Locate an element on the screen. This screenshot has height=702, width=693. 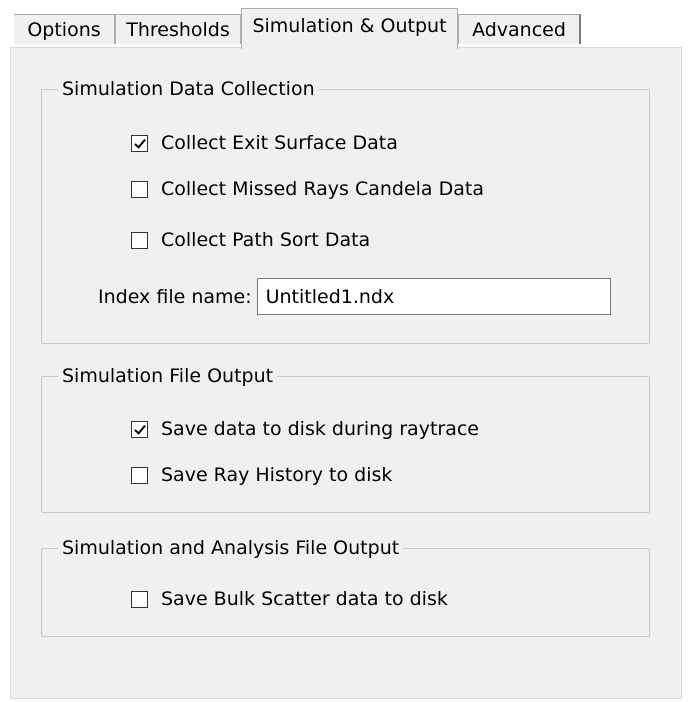
tab-simulation-output: Simulation & Output is located at coordinates (349, 28).